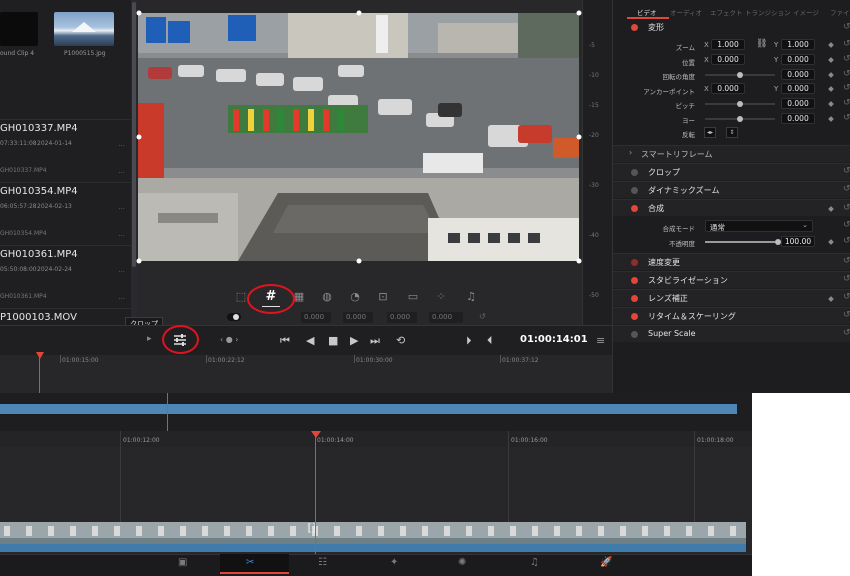 Image resolution: width=850 pixels, height=576 pixels. I want to click on sound-clip-thumbnail, so click(19, 29).